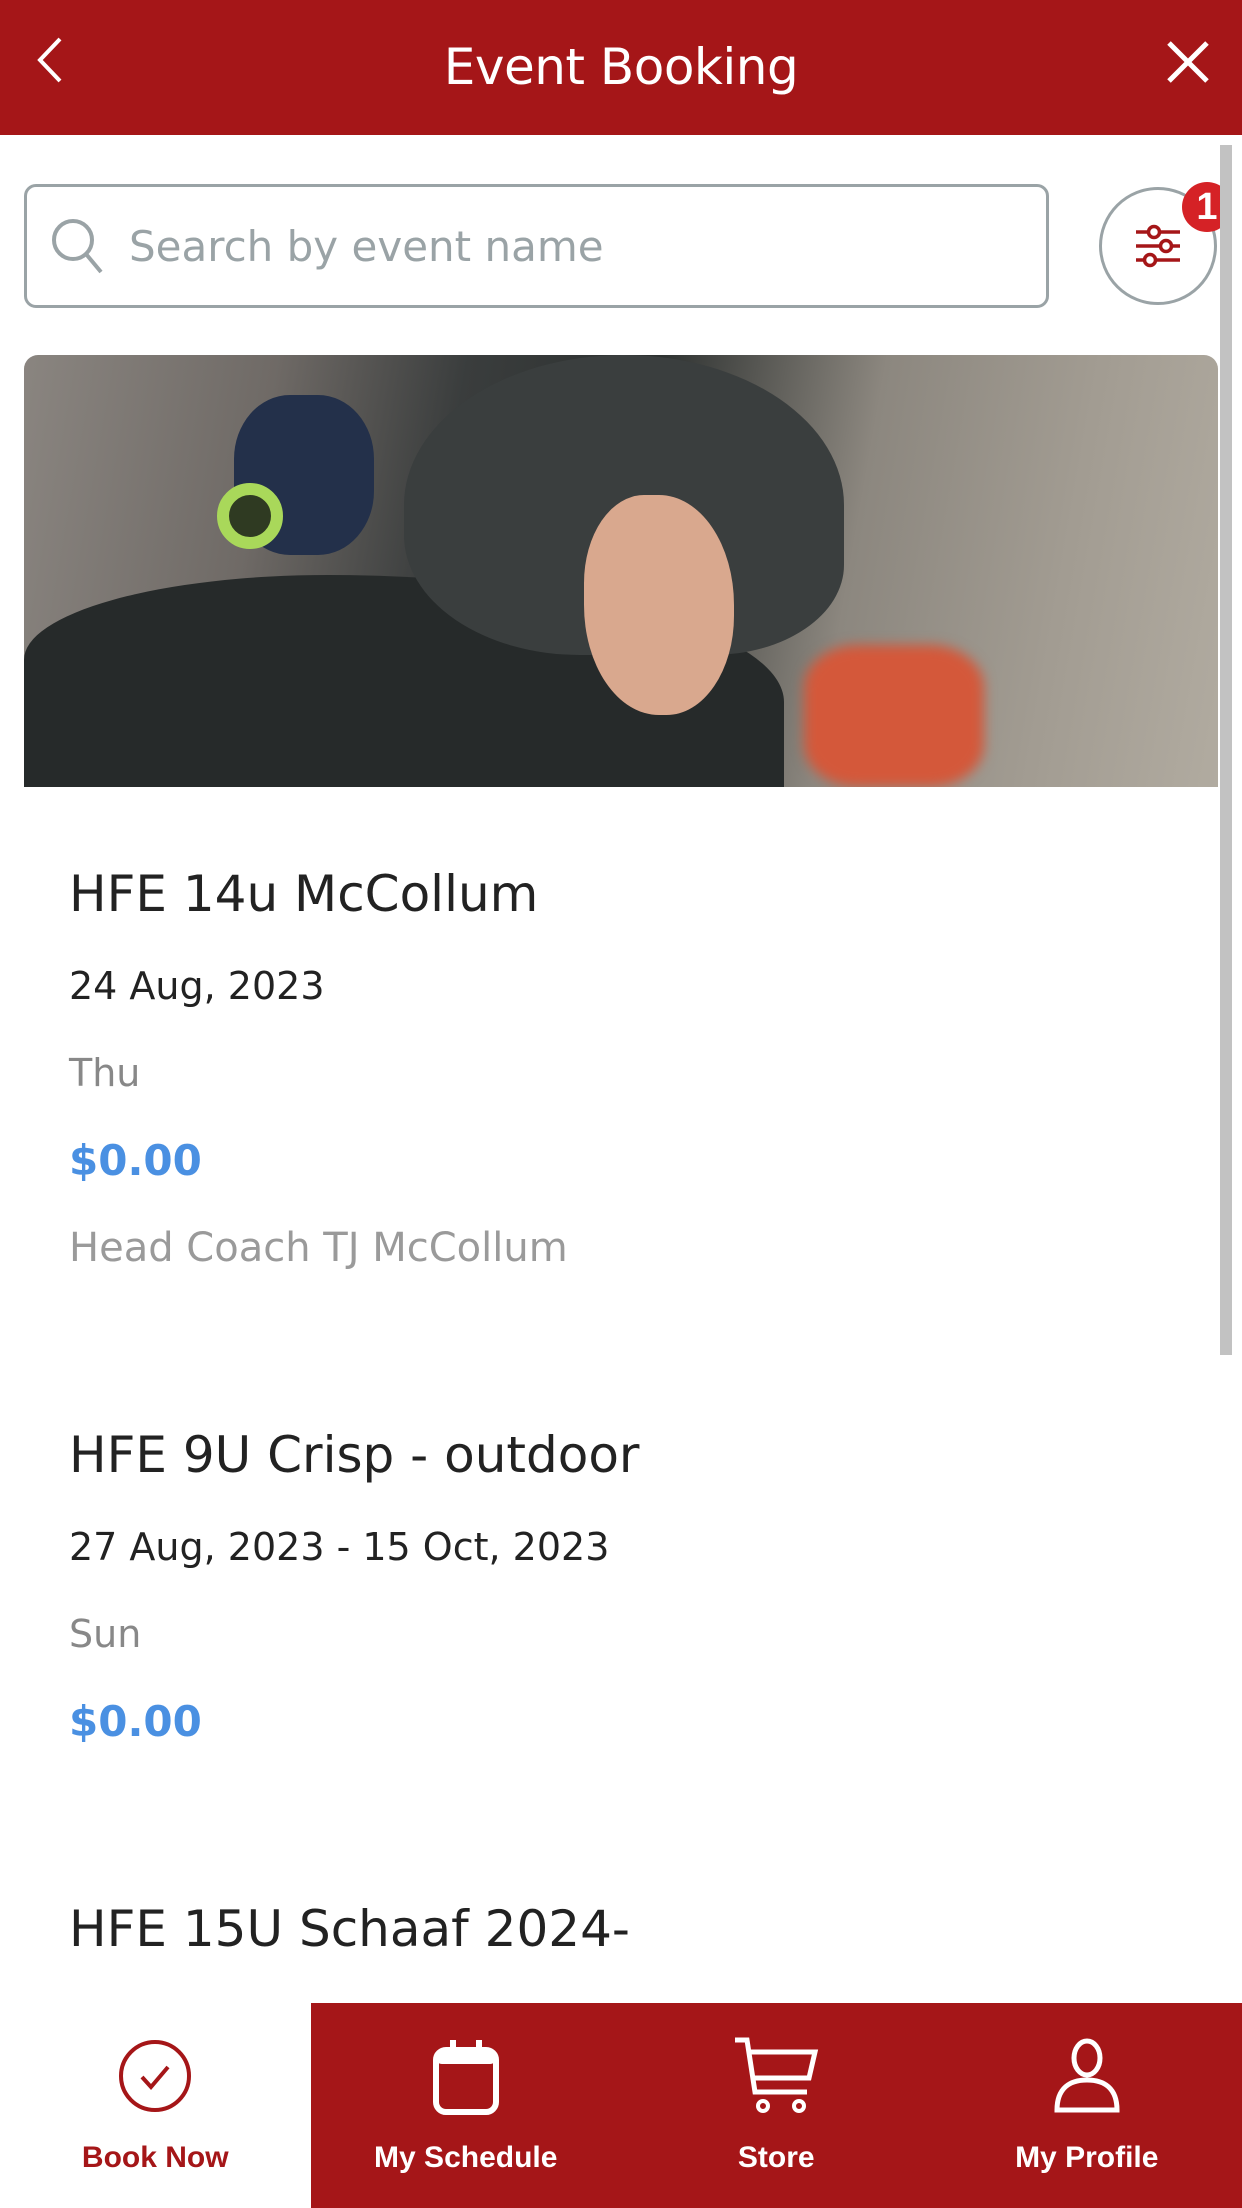  Describe the element at coordinates (155, 2076) in the screenshot. I see `check-circle-icon` at that location.